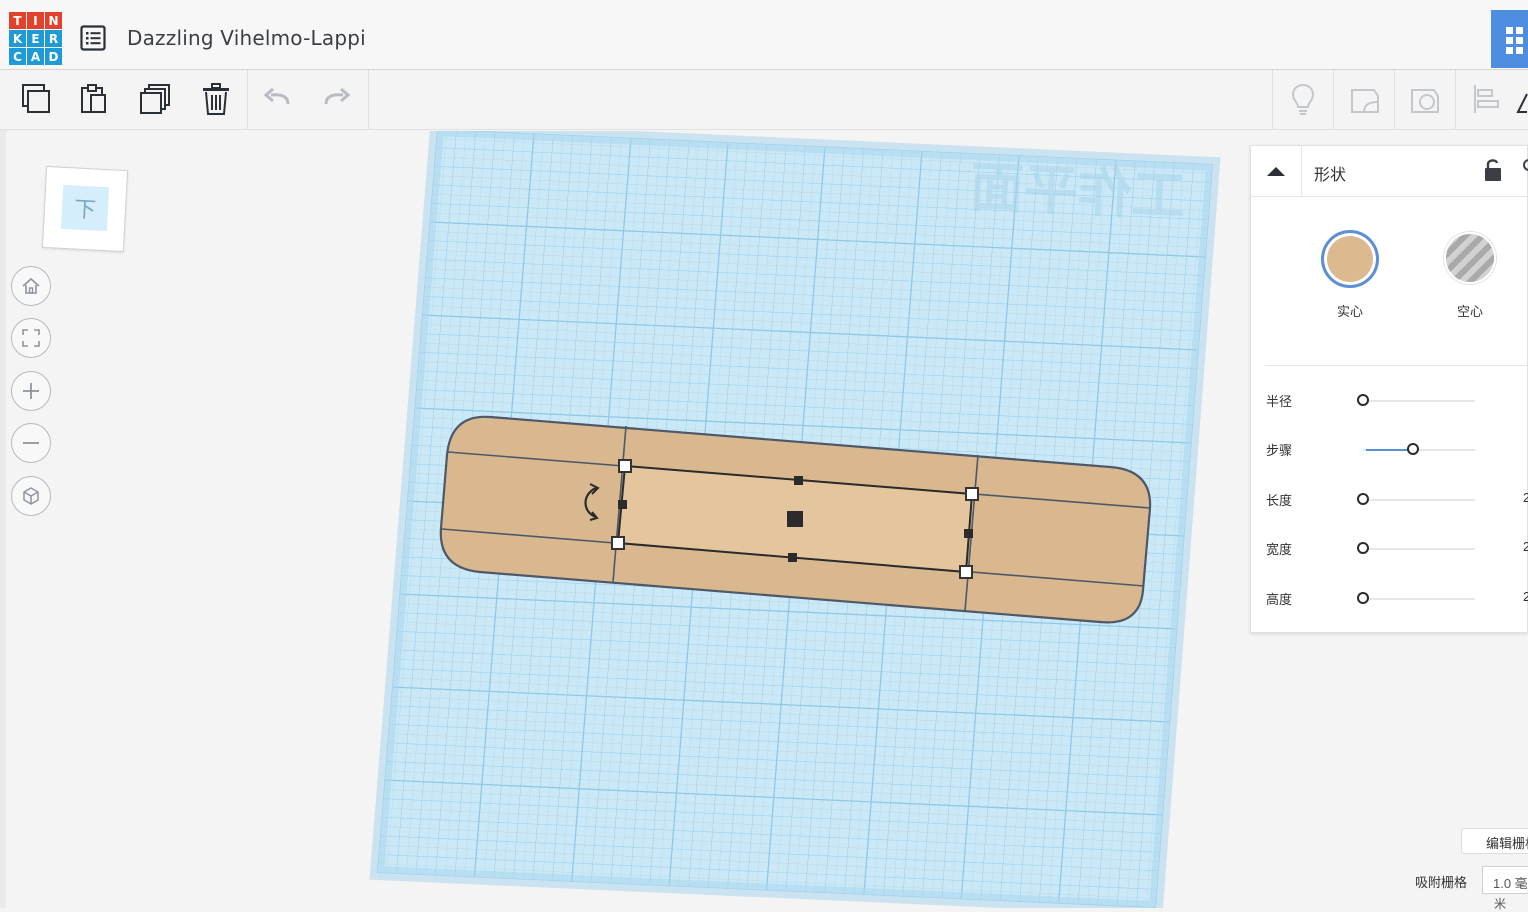 Image resolution: width=1528 pixels, height=912 pixels. I want to click on length-value: 2, so click(1525, 497).